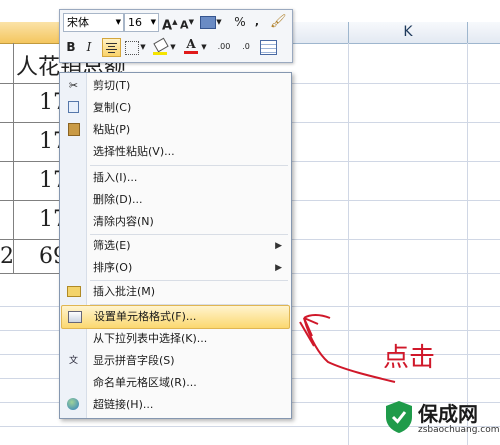  Describe the element at coordinates (268, 47) in the screenshot. I see `merge-center-icon` at that location.